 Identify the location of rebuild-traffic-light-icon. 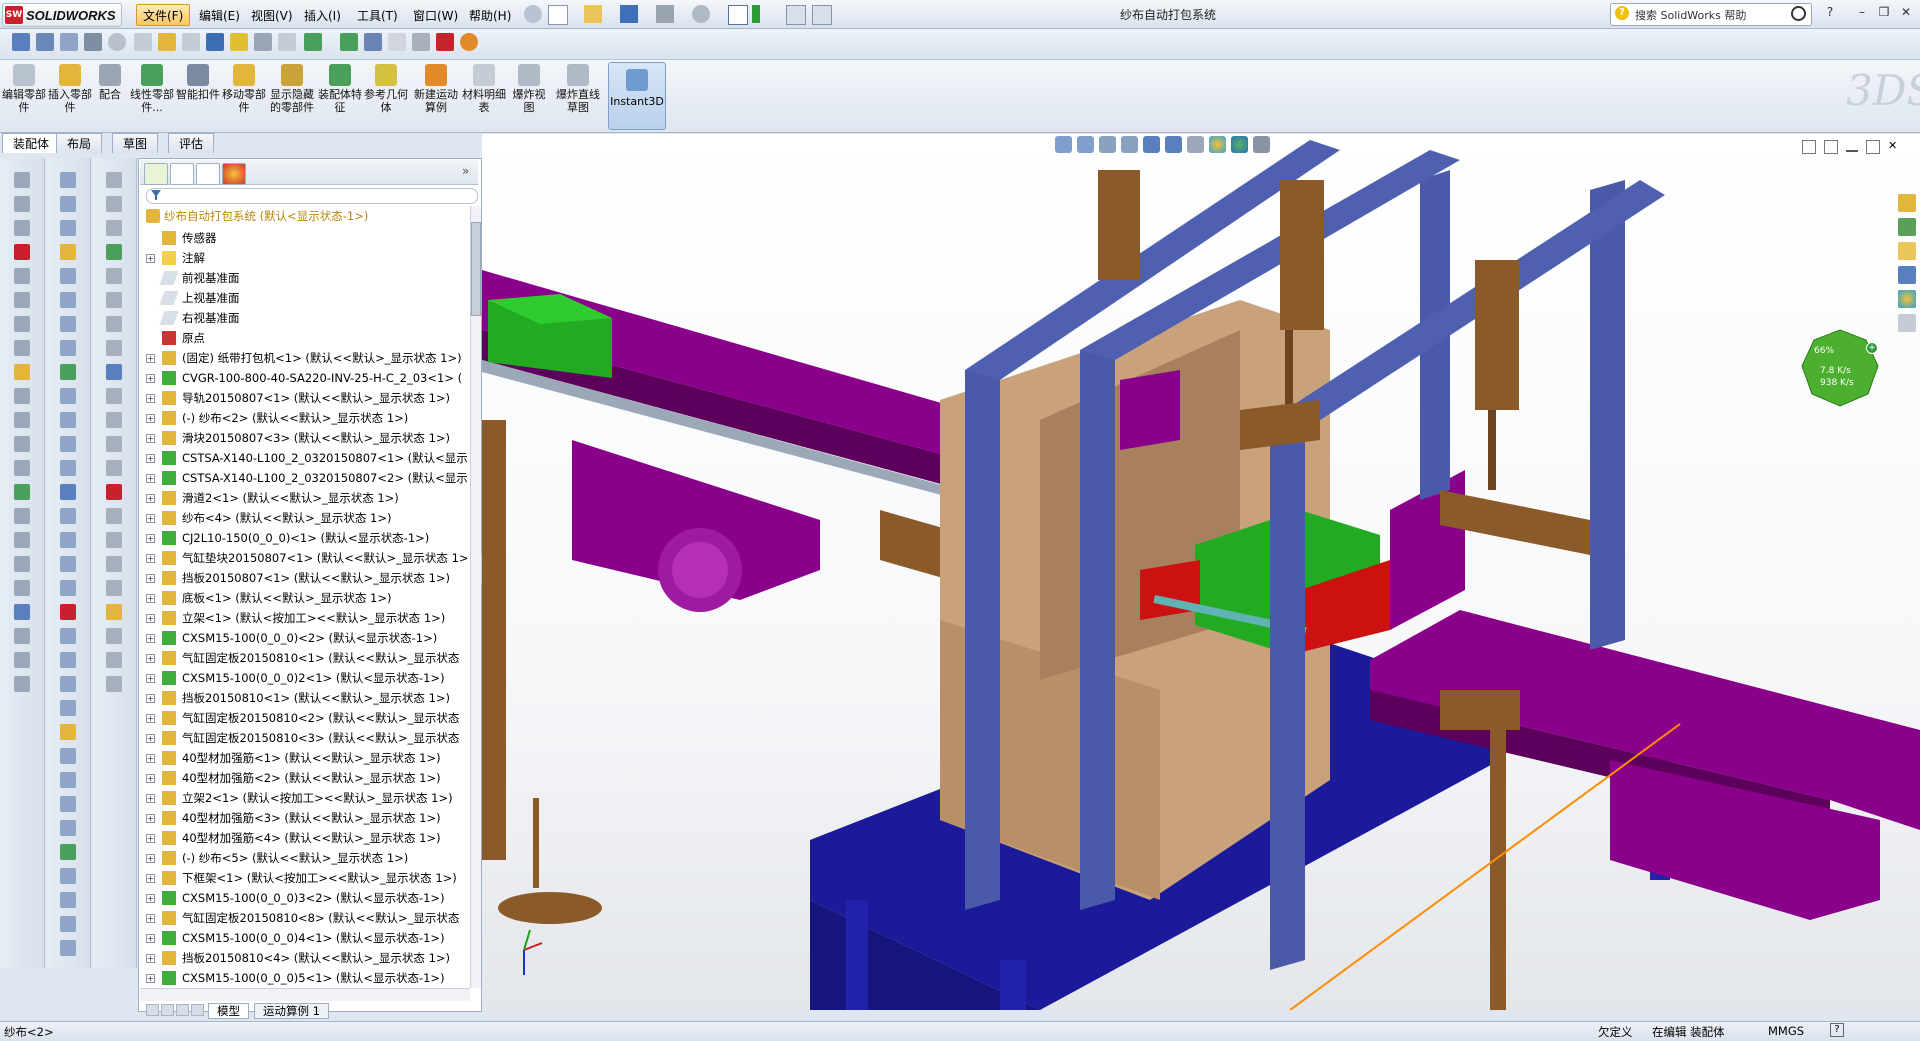
(756, 14).